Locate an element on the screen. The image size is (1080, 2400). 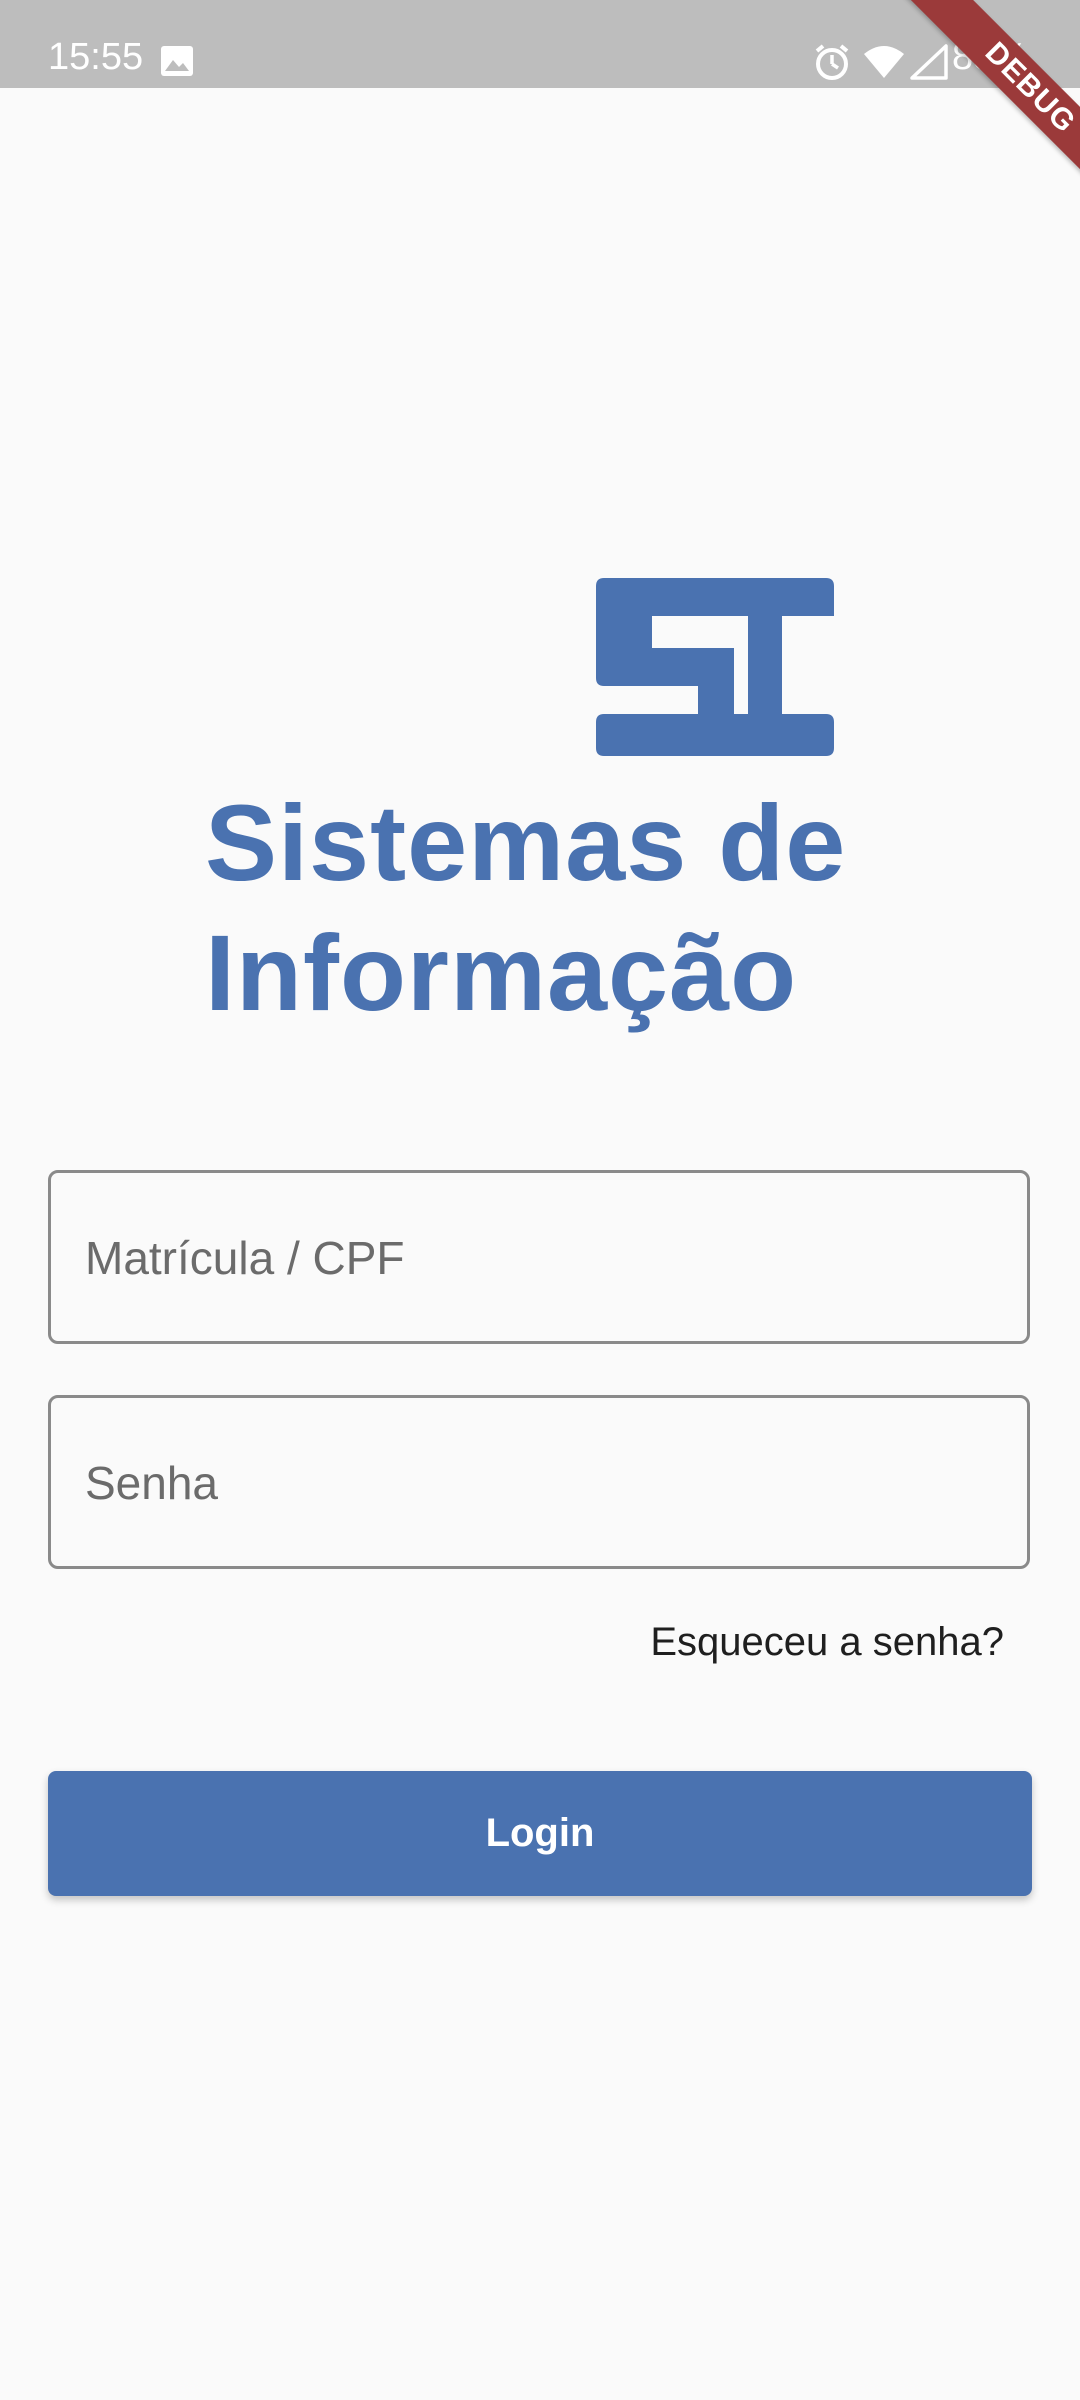
password-placeholder: Senha is located at coordinates (152, 1483).